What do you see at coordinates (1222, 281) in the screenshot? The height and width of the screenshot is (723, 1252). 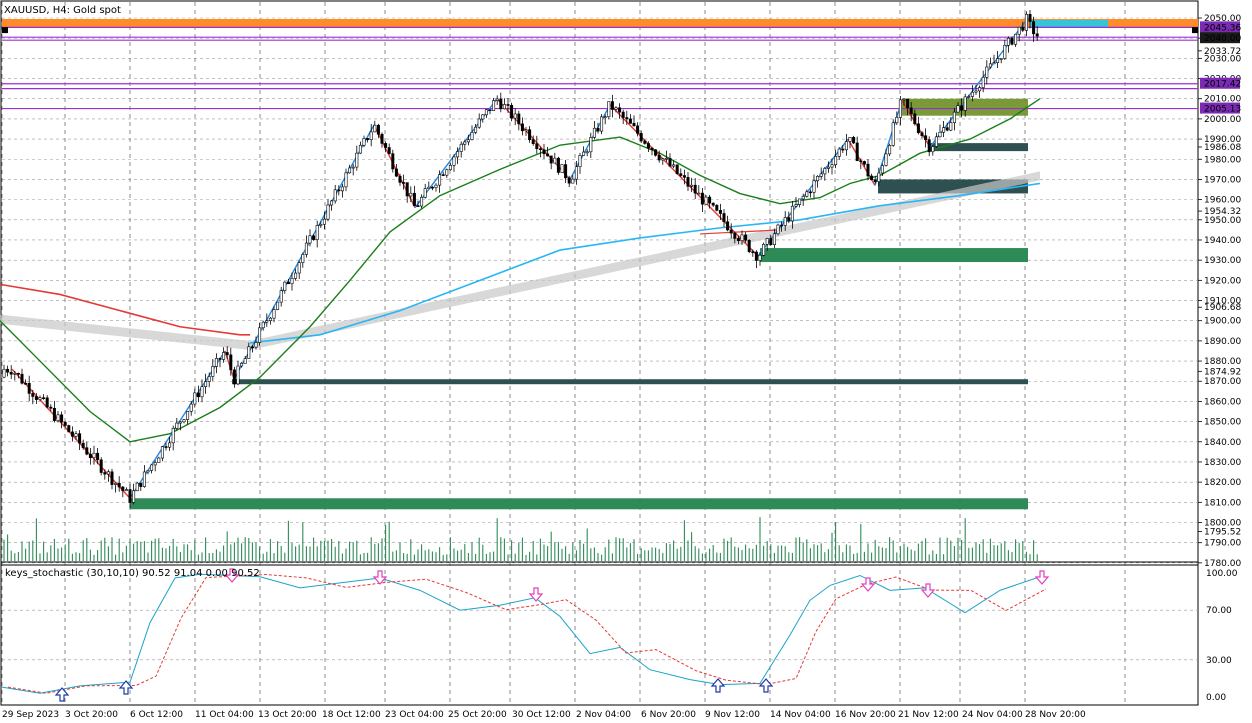 I see `price-axis-label: 1920.00` at bounding box center [1222, 281].